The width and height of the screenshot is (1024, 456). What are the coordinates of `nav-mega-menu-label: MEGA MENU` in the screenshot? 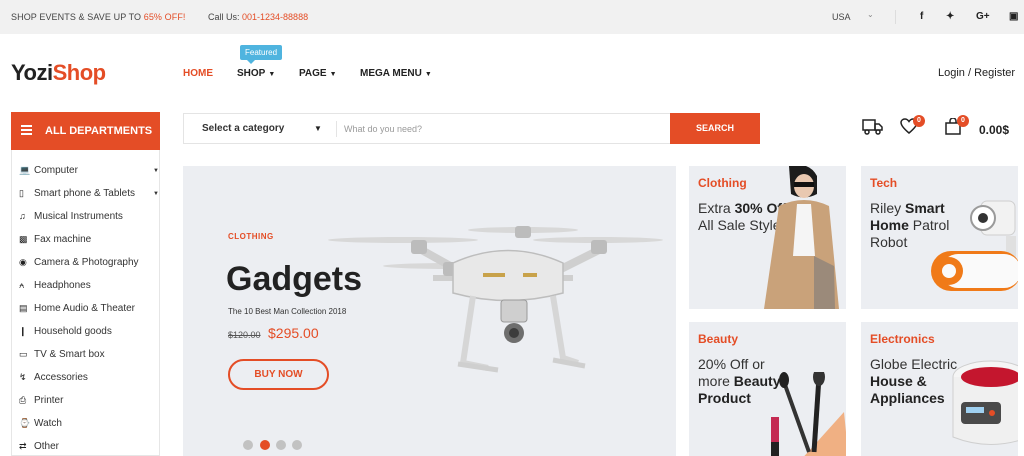 It's located at (391, 73).